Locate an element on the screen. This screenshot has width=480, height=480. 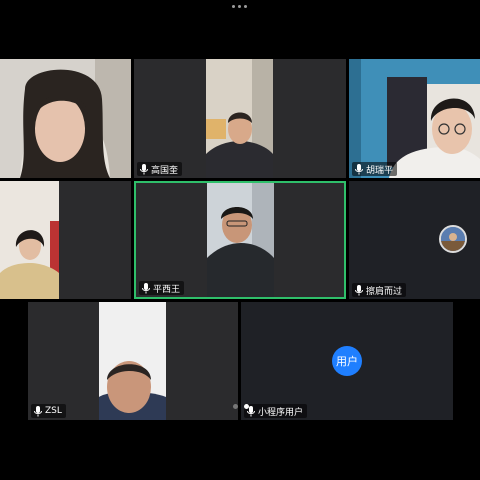
video-tile-participant-3: 胡瑞平 is located at coordinates (414, 118).